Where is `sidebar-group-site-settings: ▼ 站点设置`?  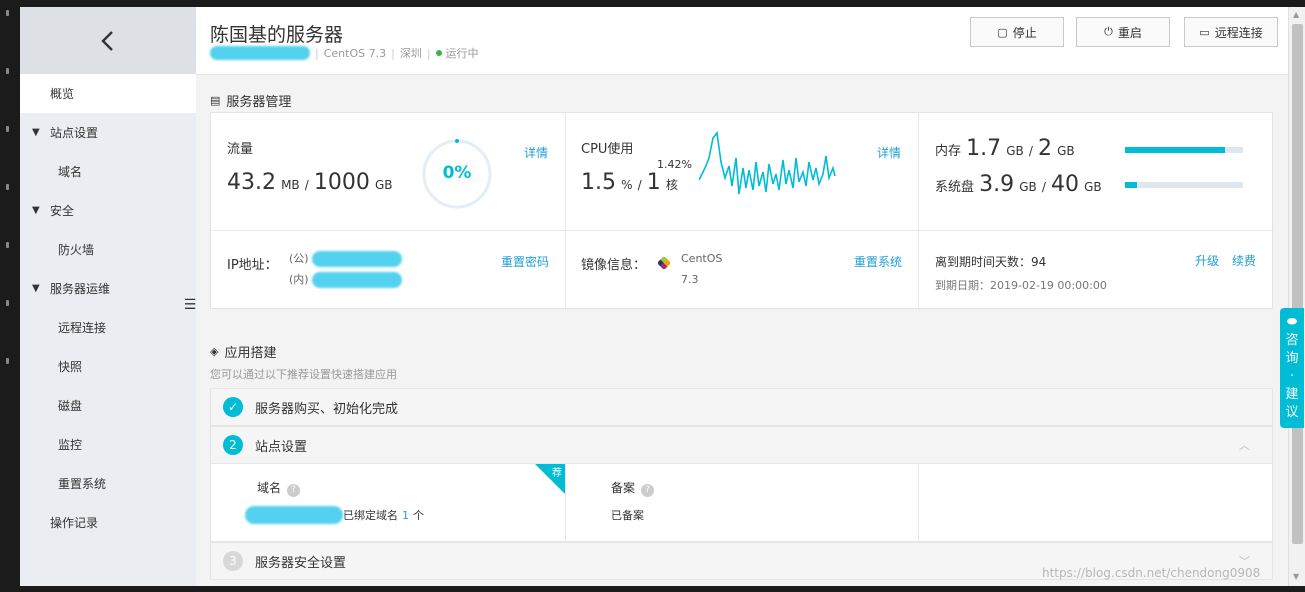 sidebar-group-site-settings: ▼ 站点设置 is located at coordinates (108, 132).